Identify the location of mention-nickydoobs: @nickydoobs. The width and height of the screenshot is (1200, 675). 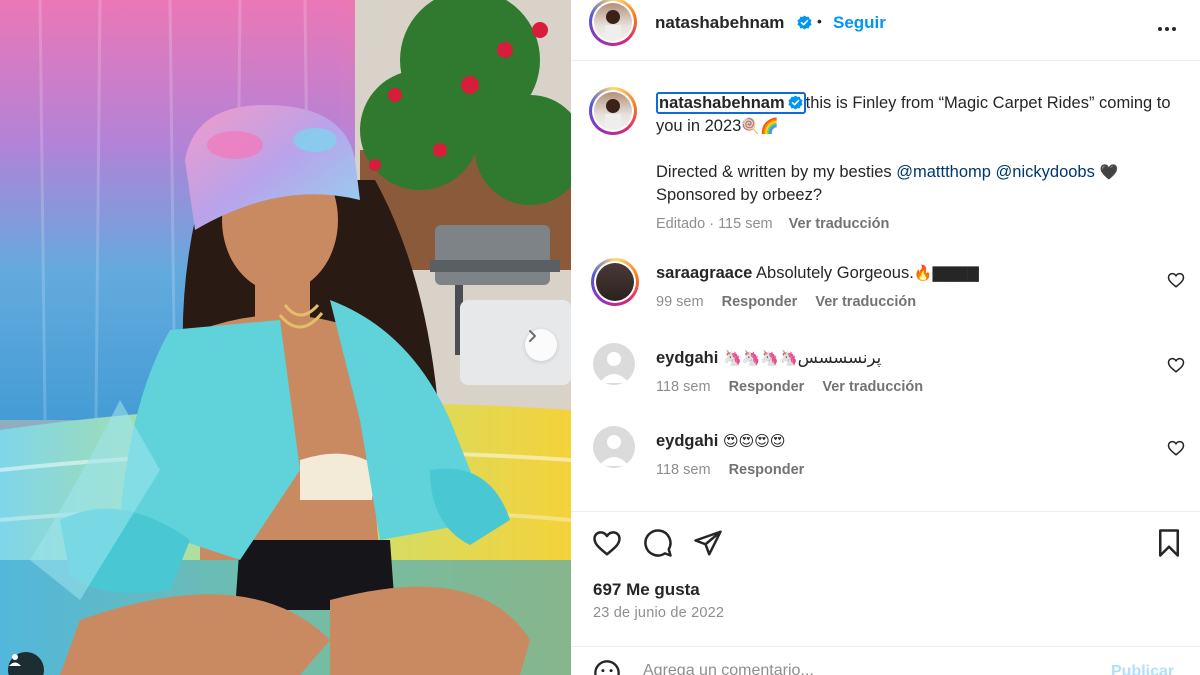
(1045, 172).